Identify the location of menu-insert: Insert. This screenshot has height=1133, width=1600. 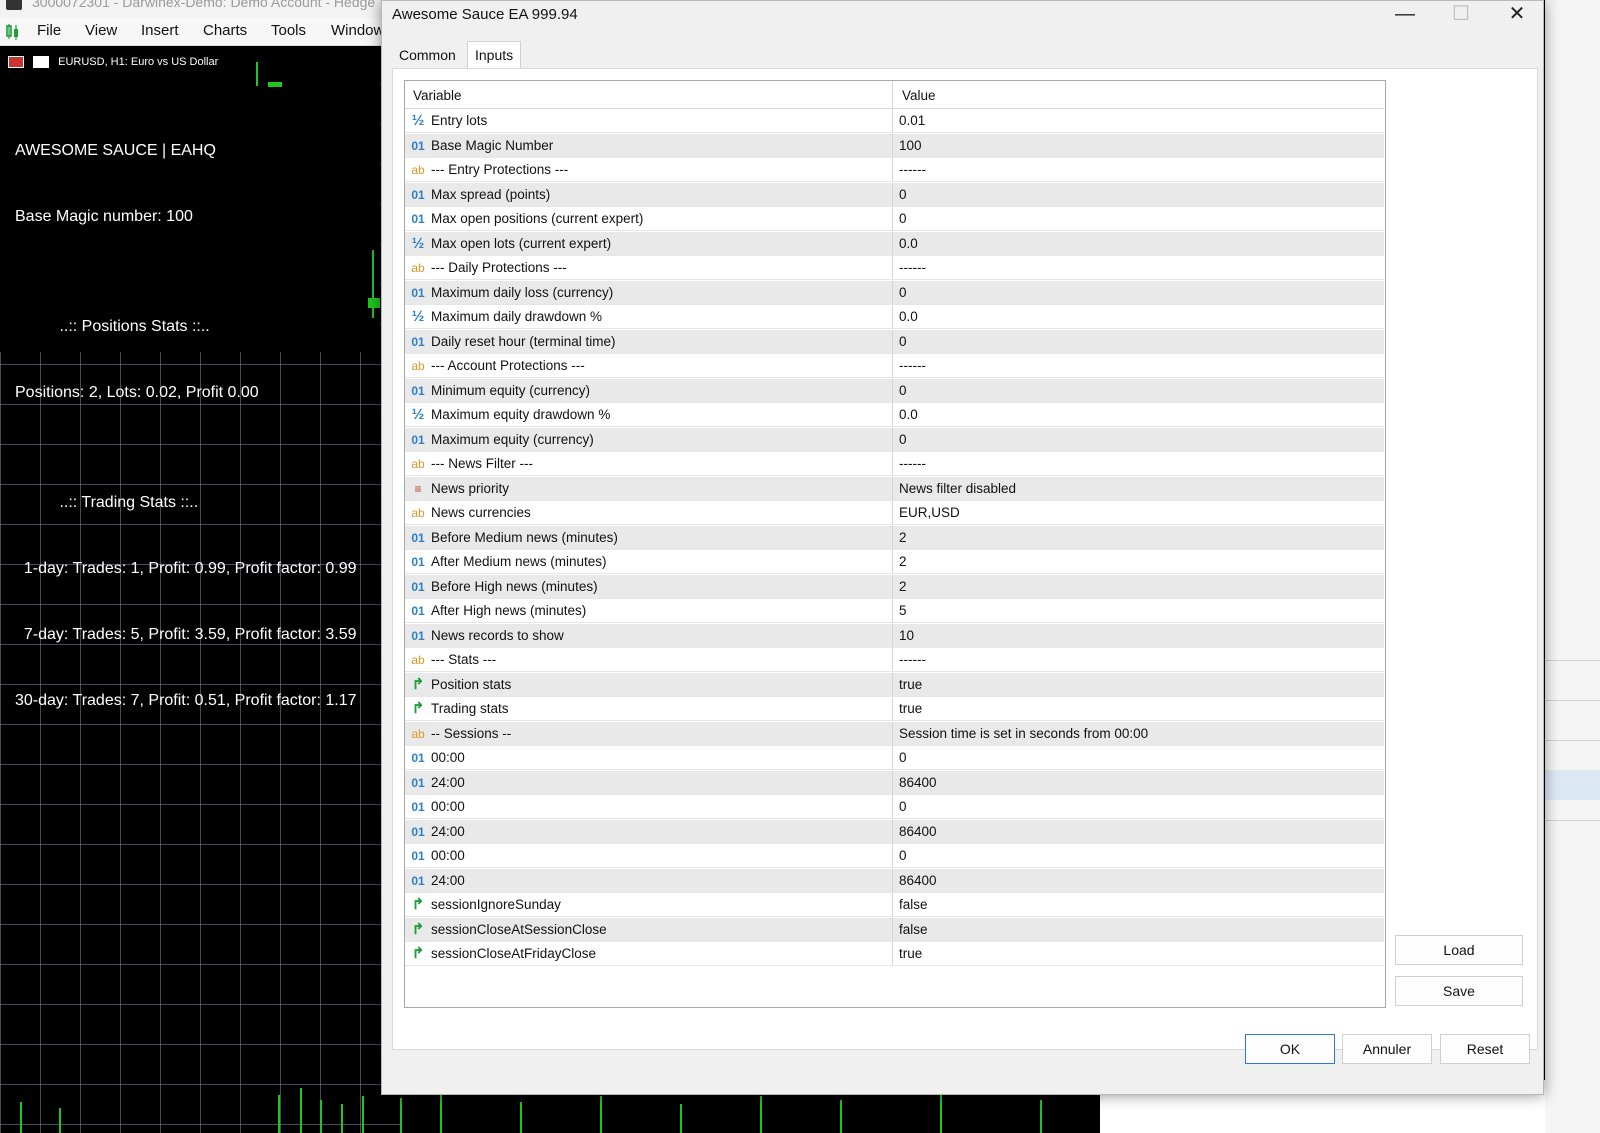
(160, 30).